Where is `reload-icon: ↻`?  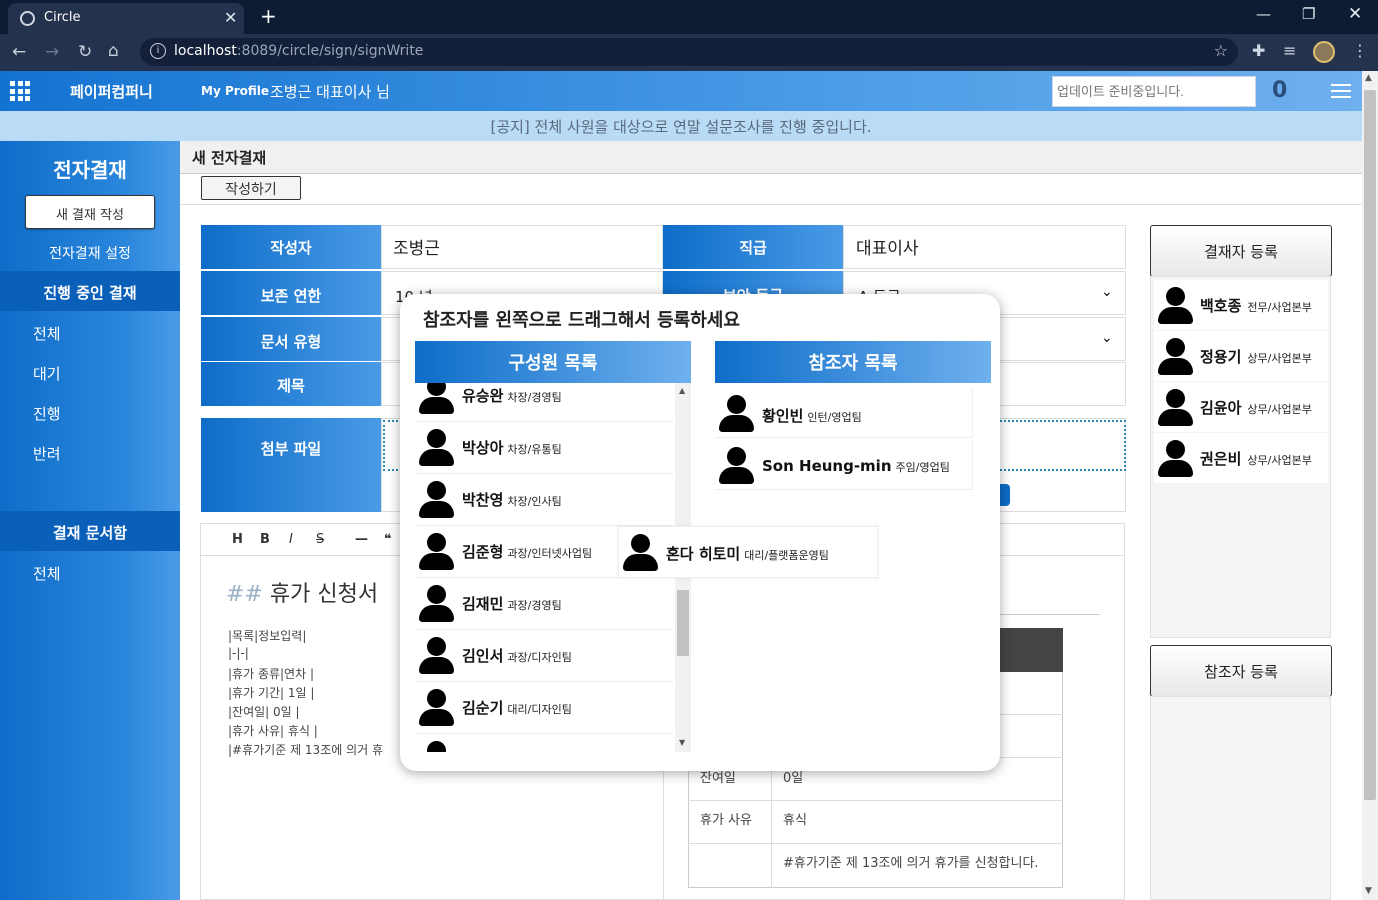 reload-icon: ↻ is located at coordinates (85, 52).